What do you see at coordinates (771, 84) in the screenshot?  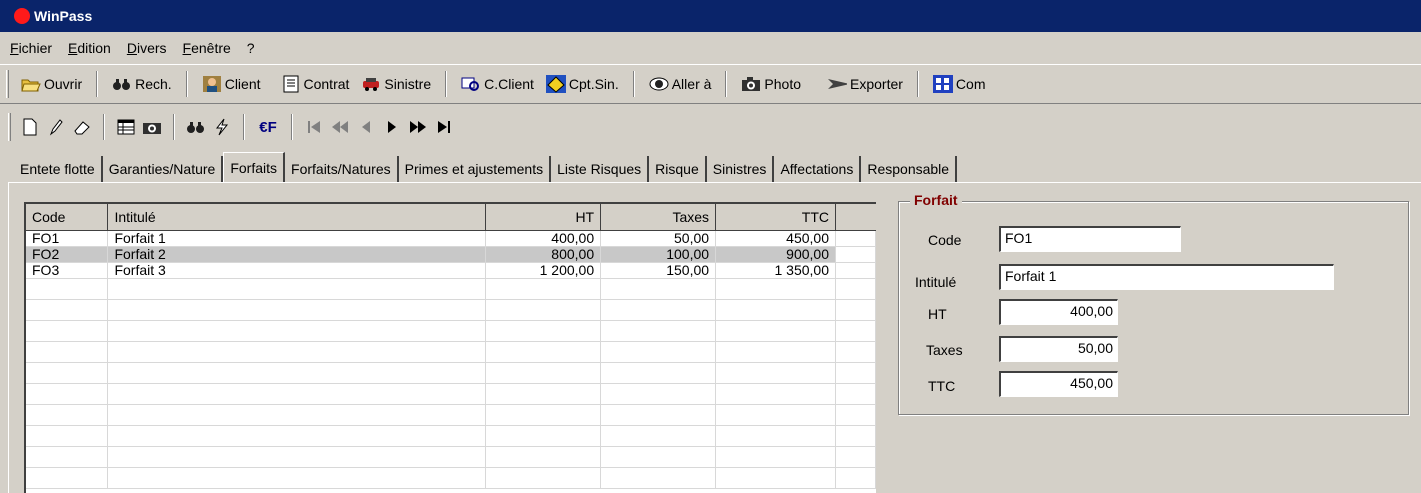 I see `photo-button: Photo` at bounding box center [771, 84].